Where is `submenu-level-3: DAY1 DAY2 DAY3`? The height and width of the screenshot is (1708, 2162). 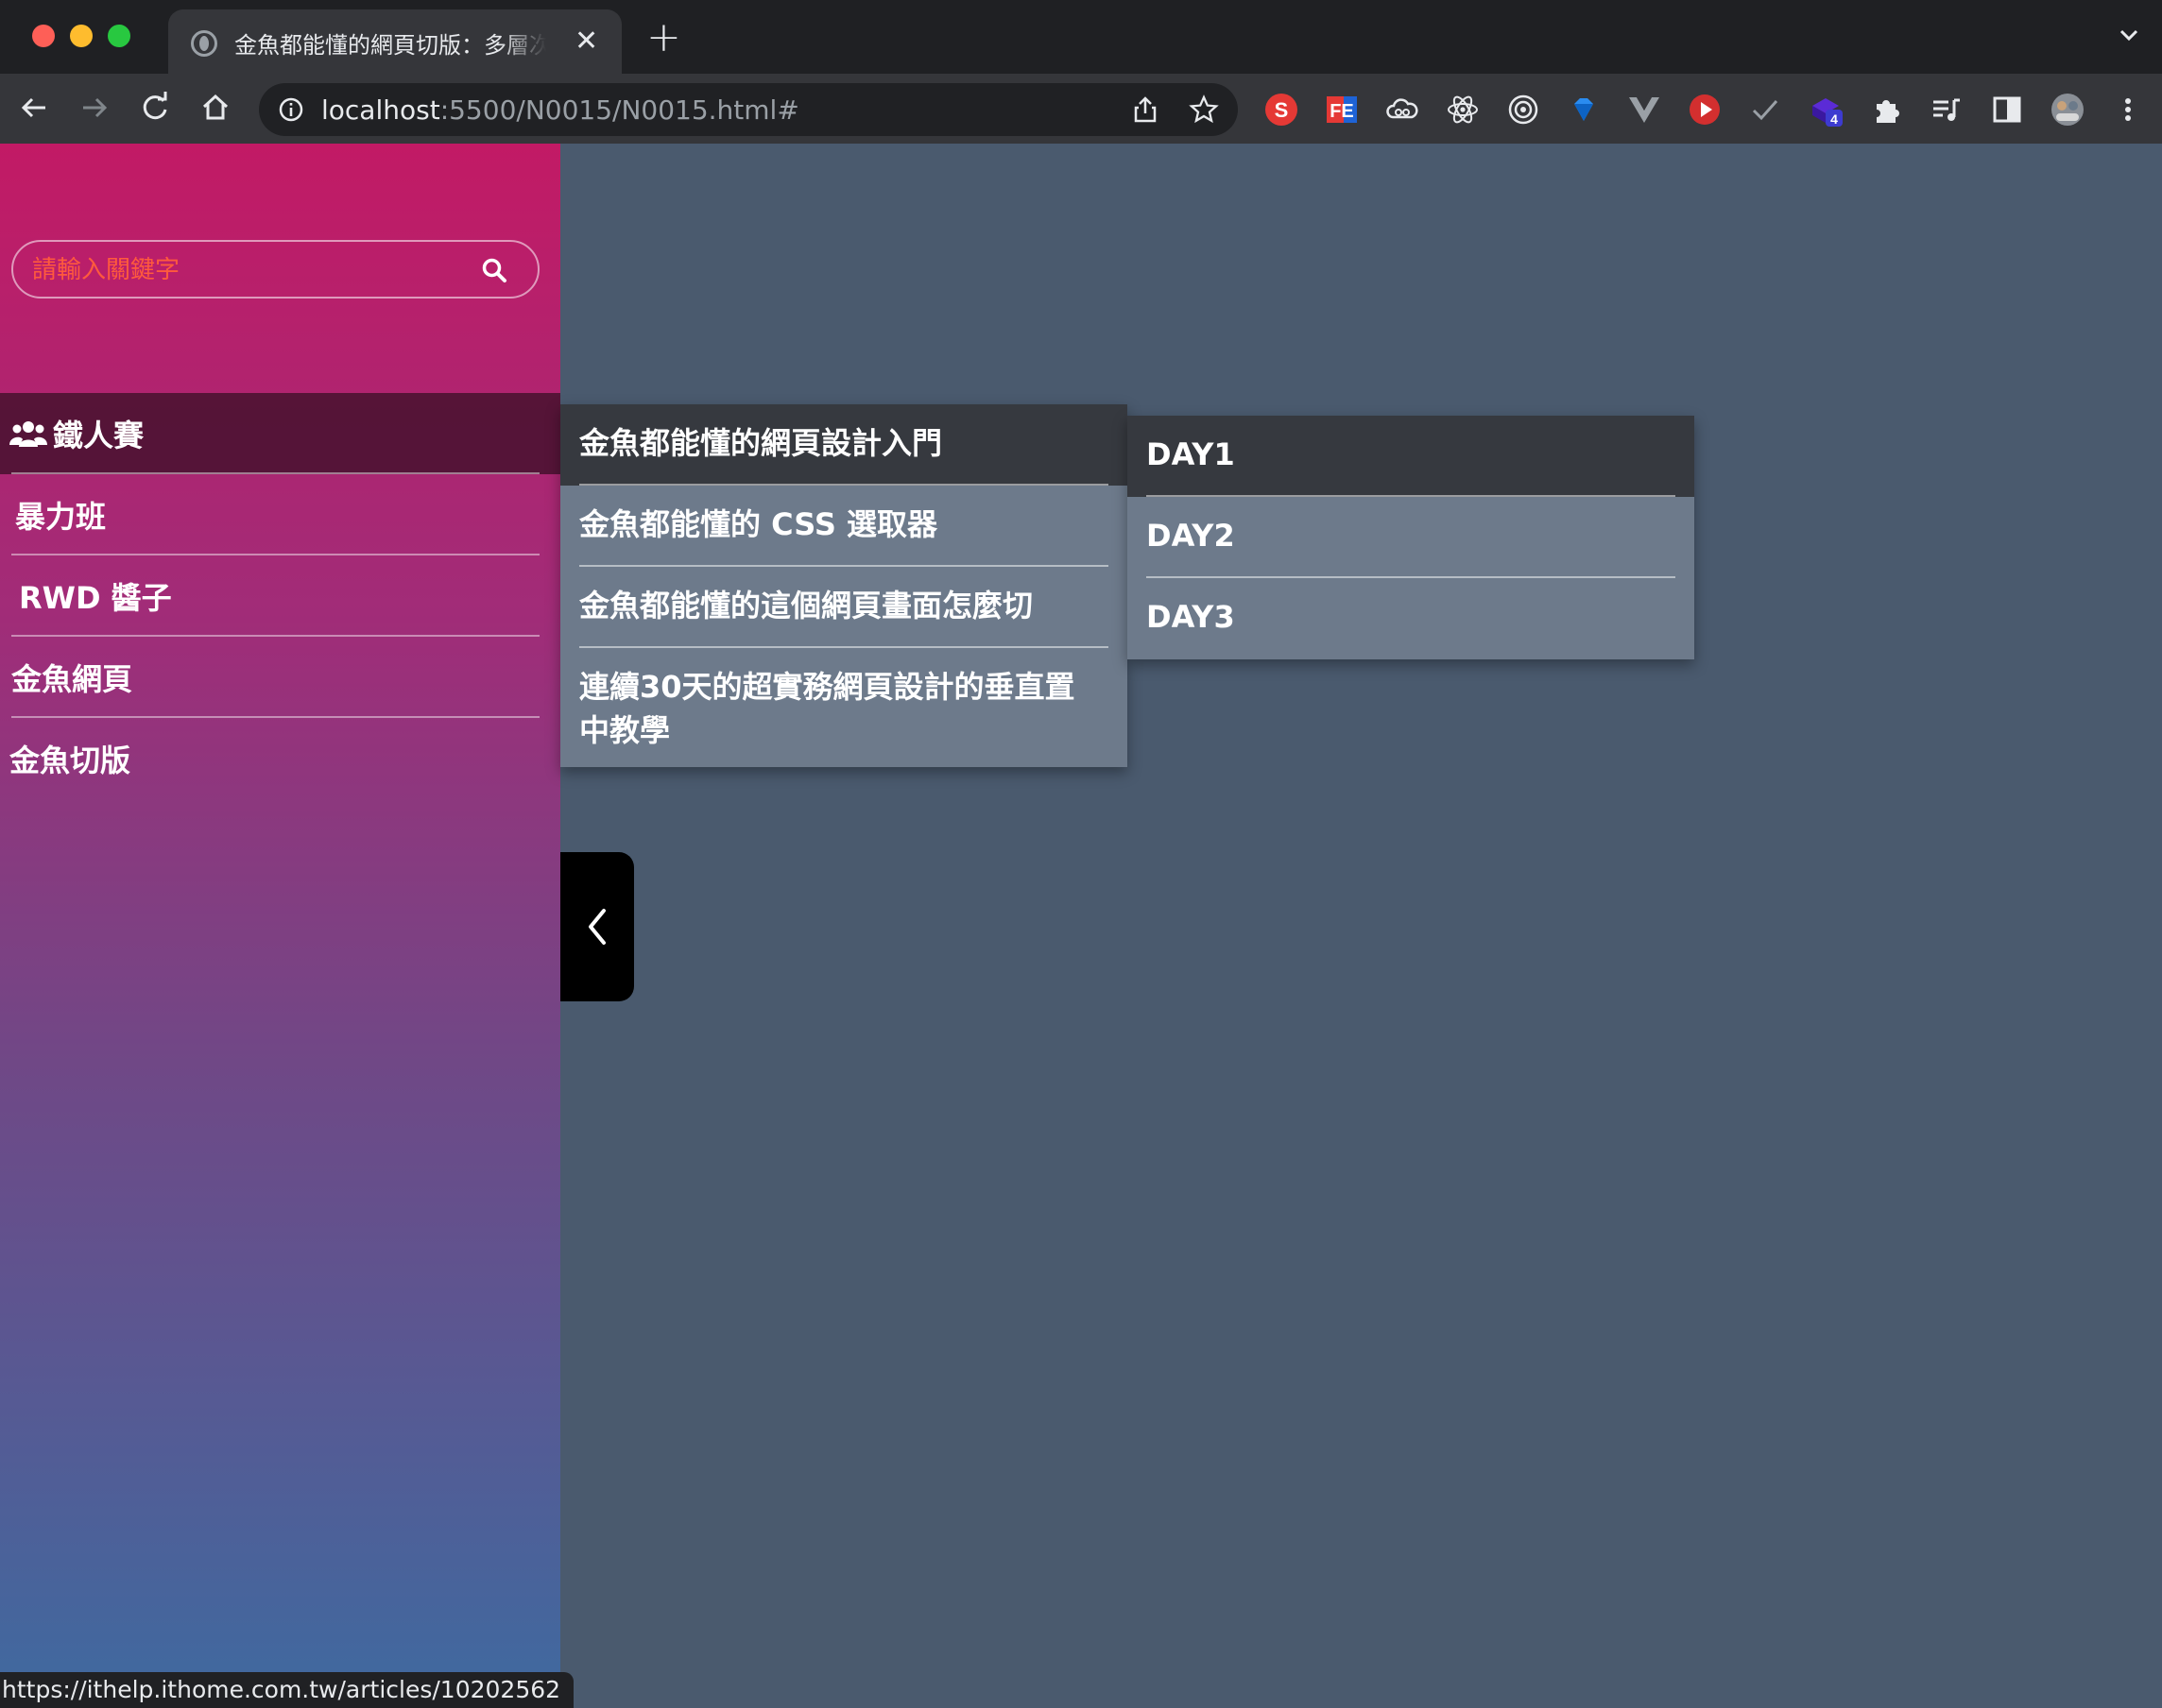
submenu-level-3: DAY1 DAY2 DAY3 is located at coordinates (1410, 537).